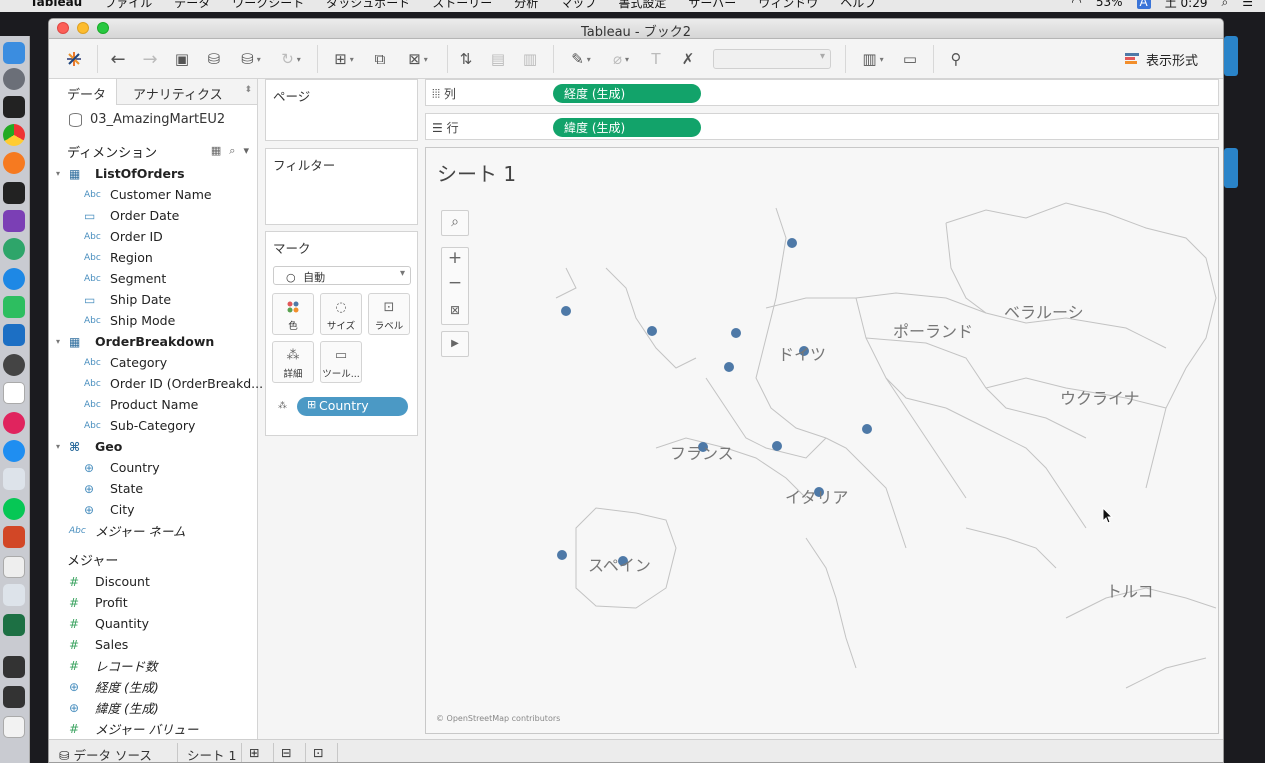  Describe the element at coordinates (14, 509) in the screenshot. I see `line-icon` at that location.